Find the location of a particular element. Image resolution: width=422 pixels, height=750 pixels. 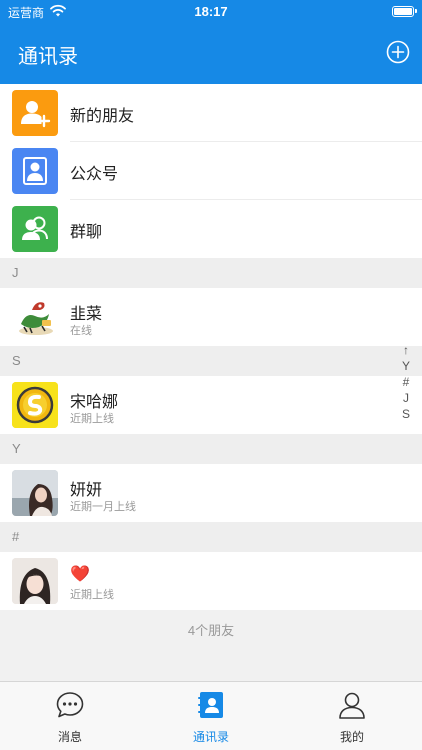

contact-row: 韭菜 在线 is located at coordinates (211, 317).